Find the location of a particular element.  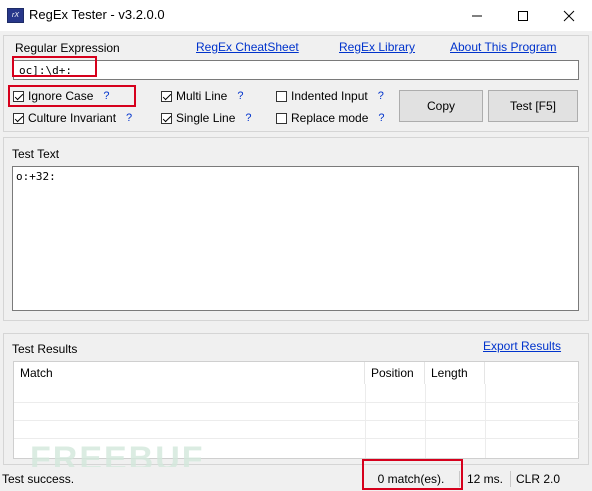

multi-line-help: ? is located at coordinates (240, 96).